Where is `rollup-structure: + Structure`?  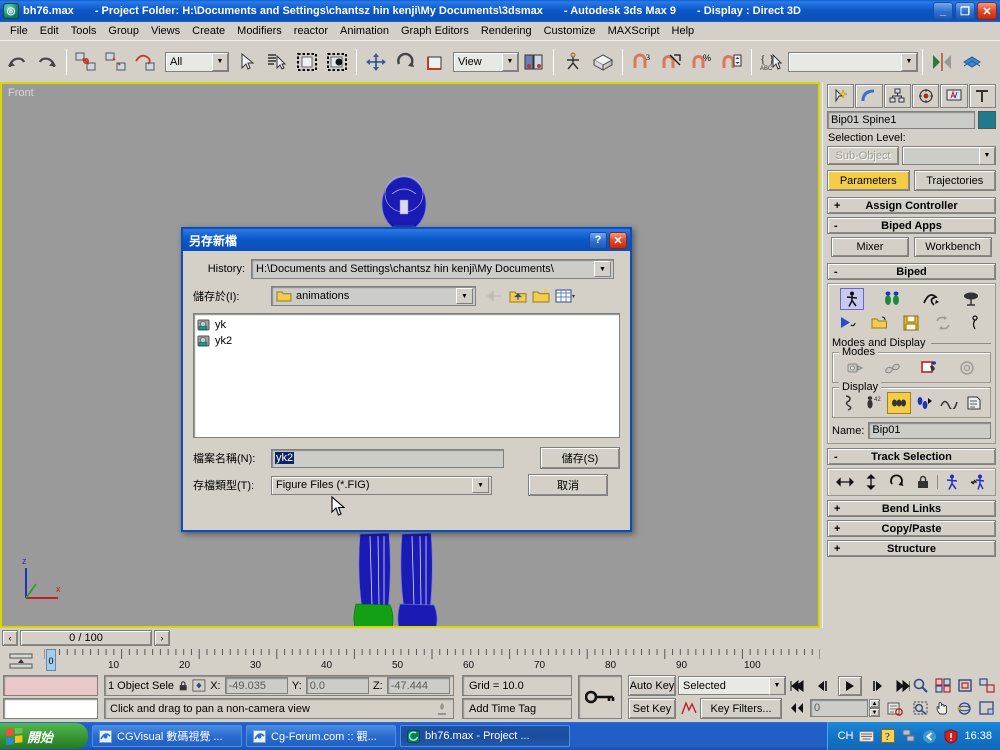 rollup-structure: + Structure is located at coordinates (911, 548).